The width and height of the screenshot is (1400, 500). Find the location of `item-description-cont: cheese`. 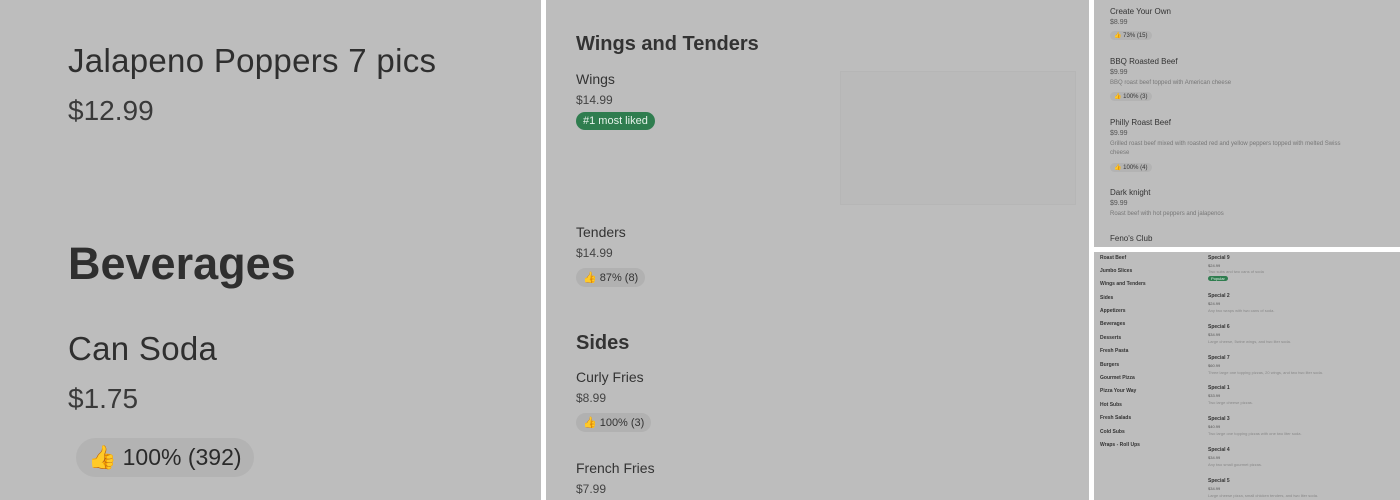

item-description-cont: cheese is located at coordinates (1120, 153).